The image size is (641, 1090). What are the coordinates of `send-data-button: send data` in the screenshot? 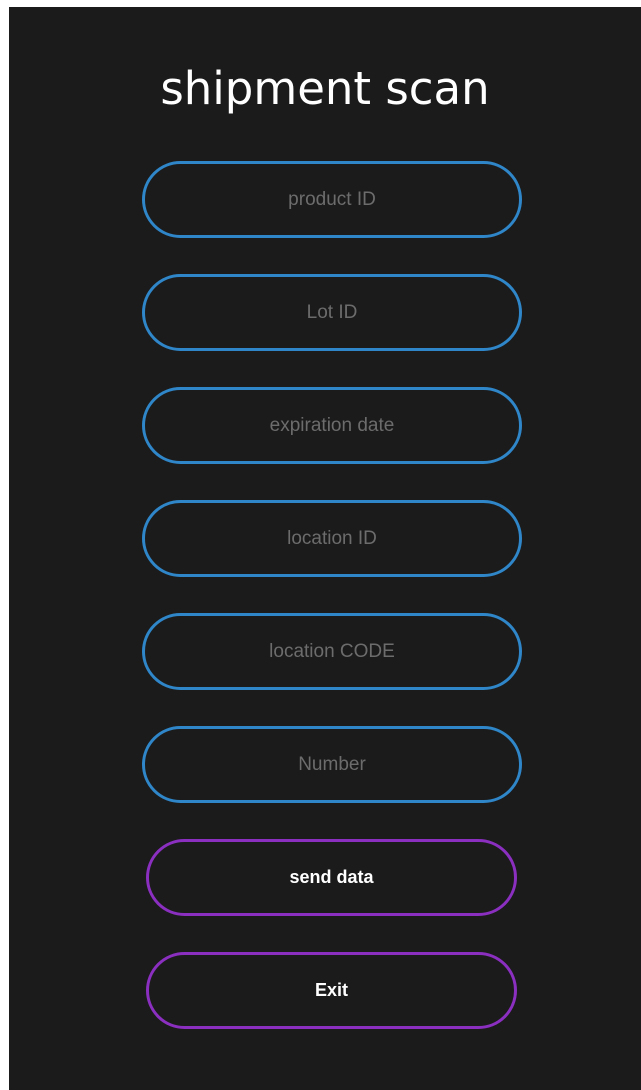 It's located at (331, 877).